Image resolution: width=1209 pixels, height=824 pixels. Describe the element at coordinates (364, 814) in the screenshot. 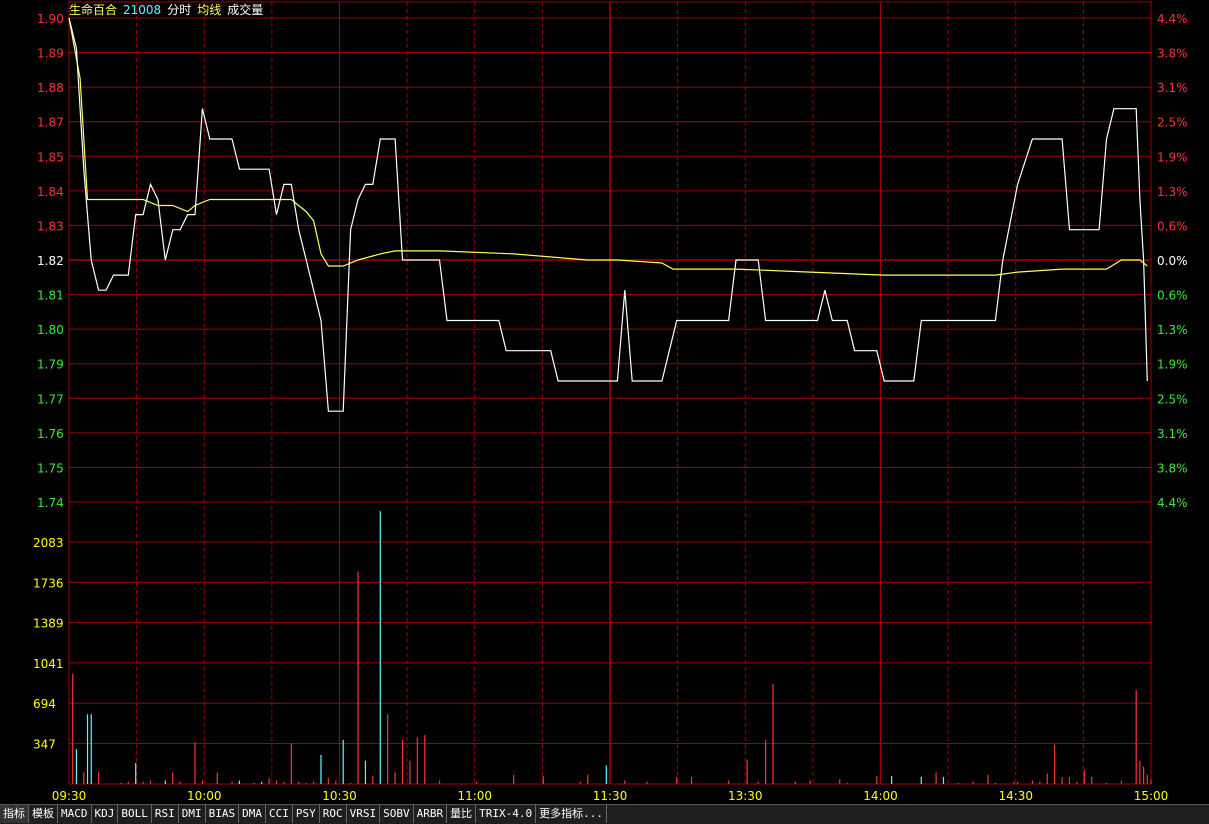

I see `indicator-tab: VRSI` at that location.